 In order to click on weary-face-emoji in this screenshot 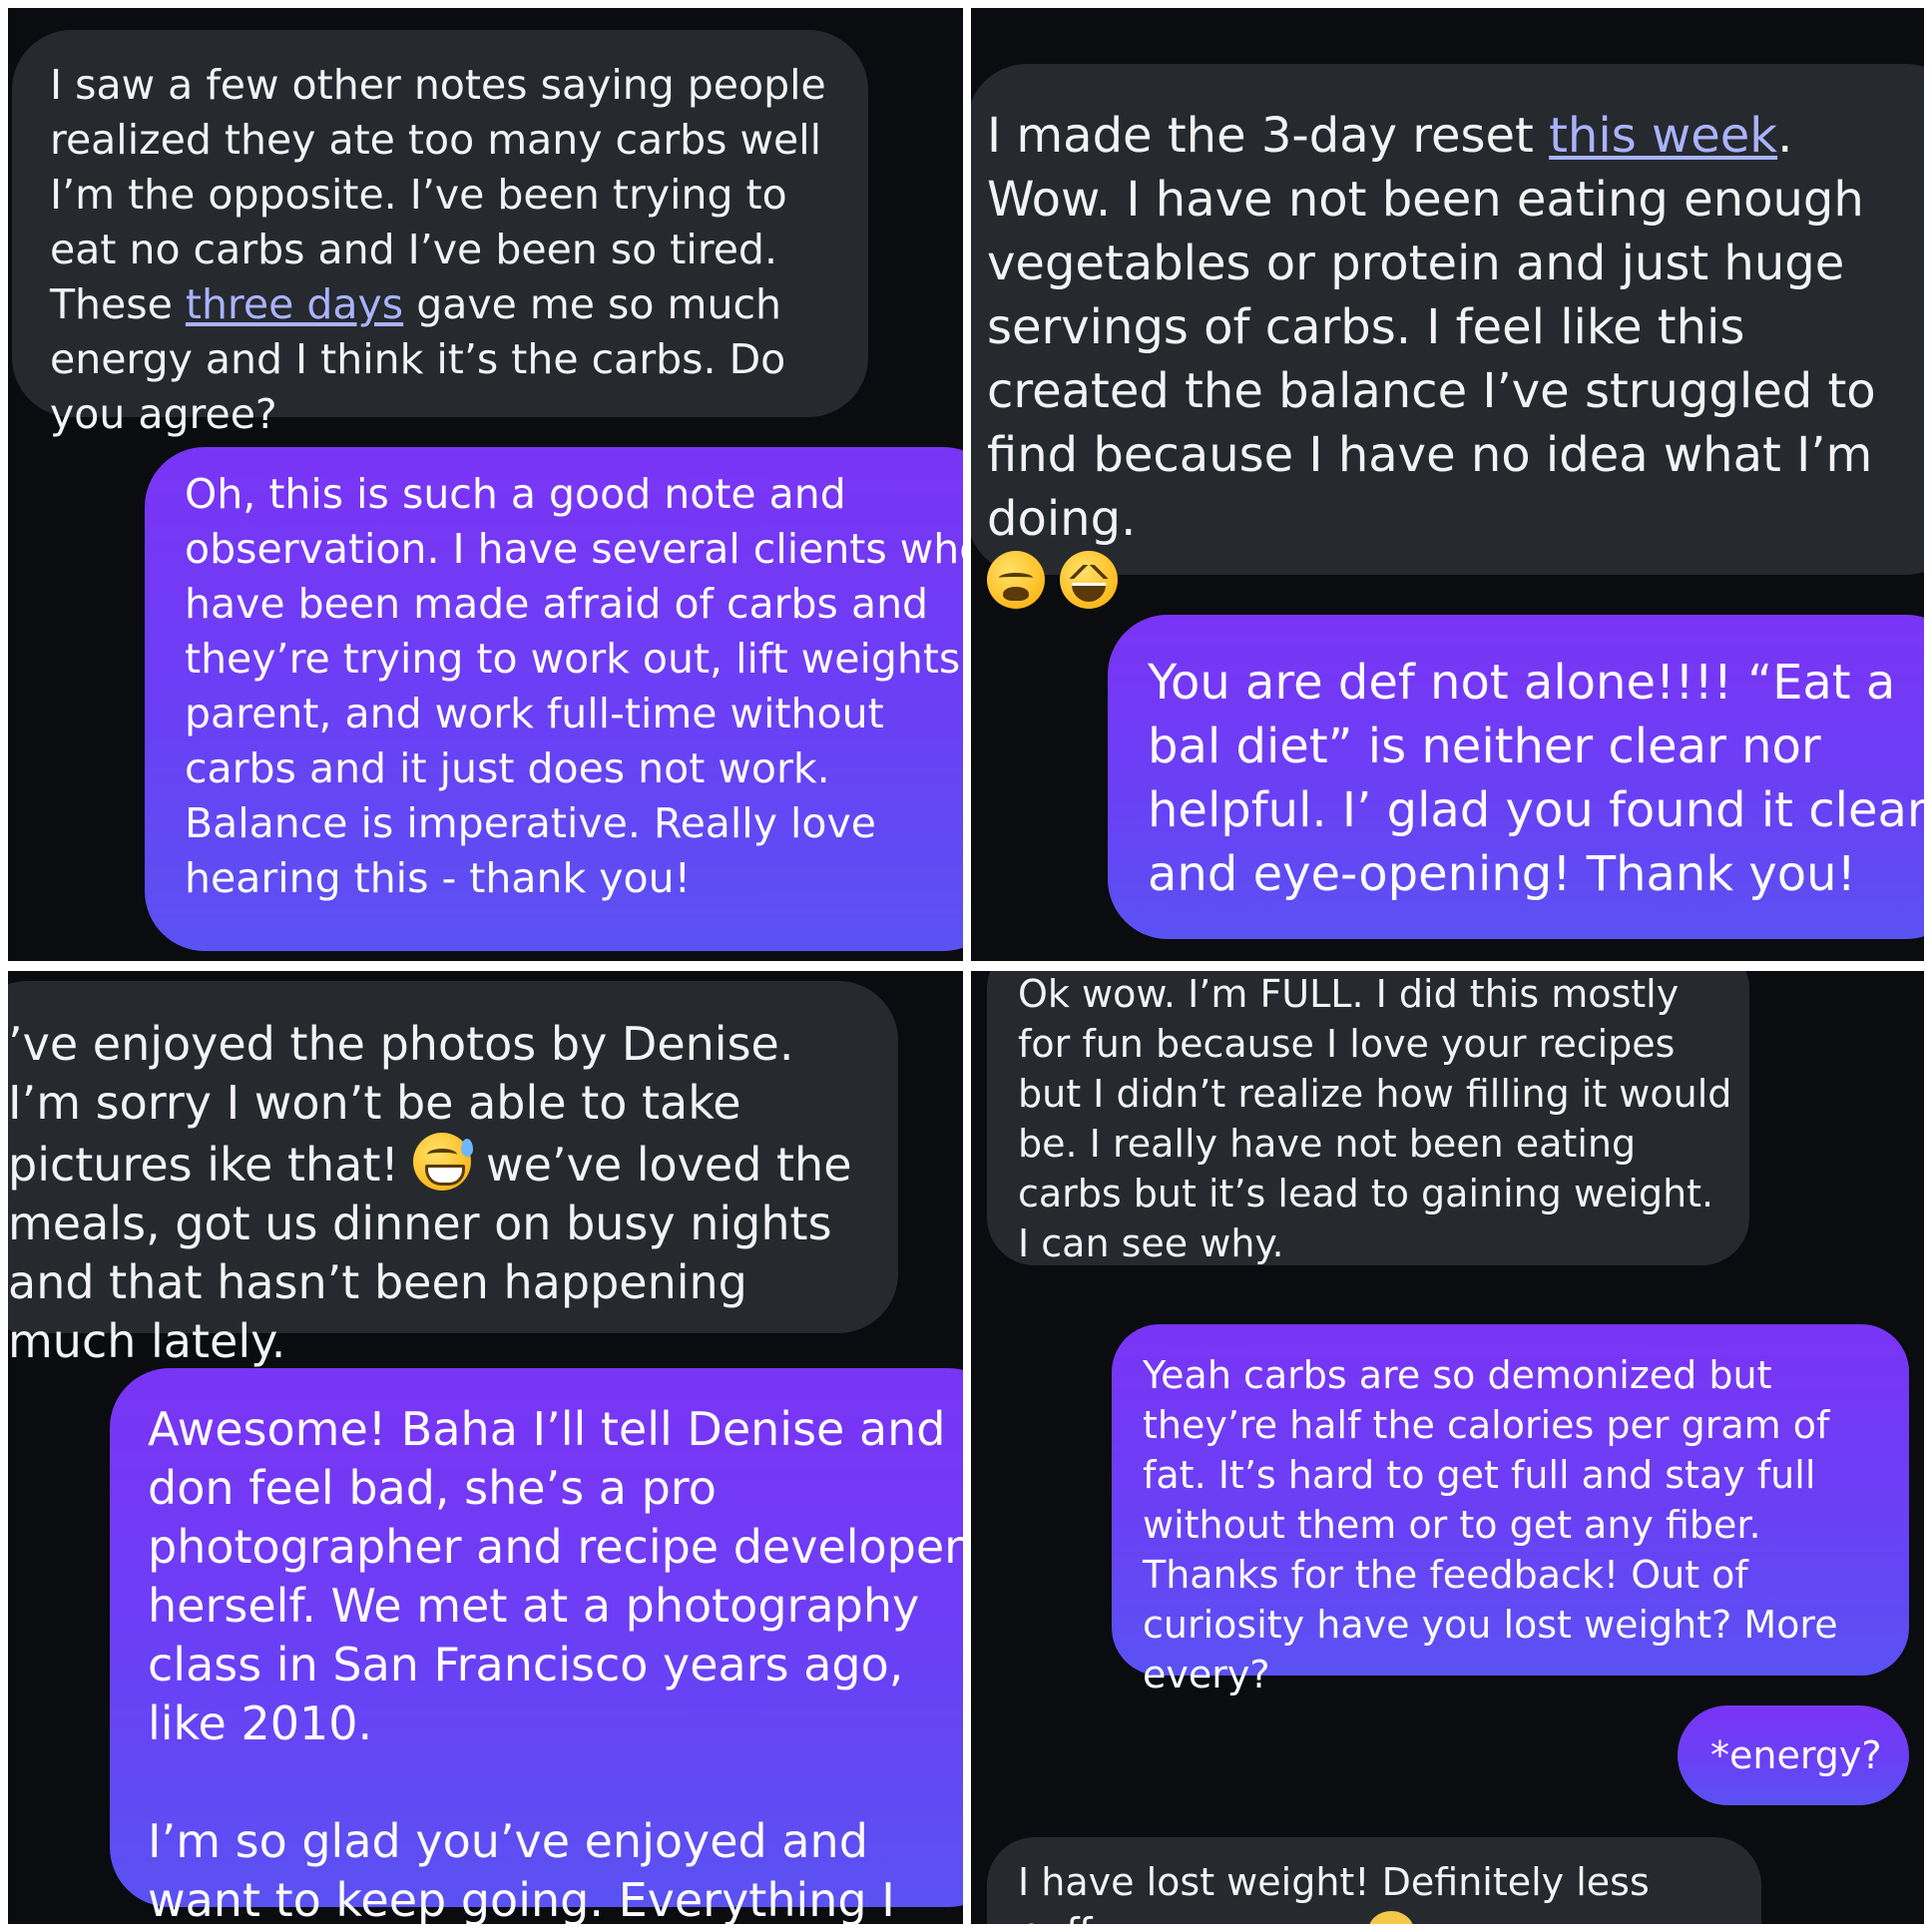, I will do `click(1016, 580)`.